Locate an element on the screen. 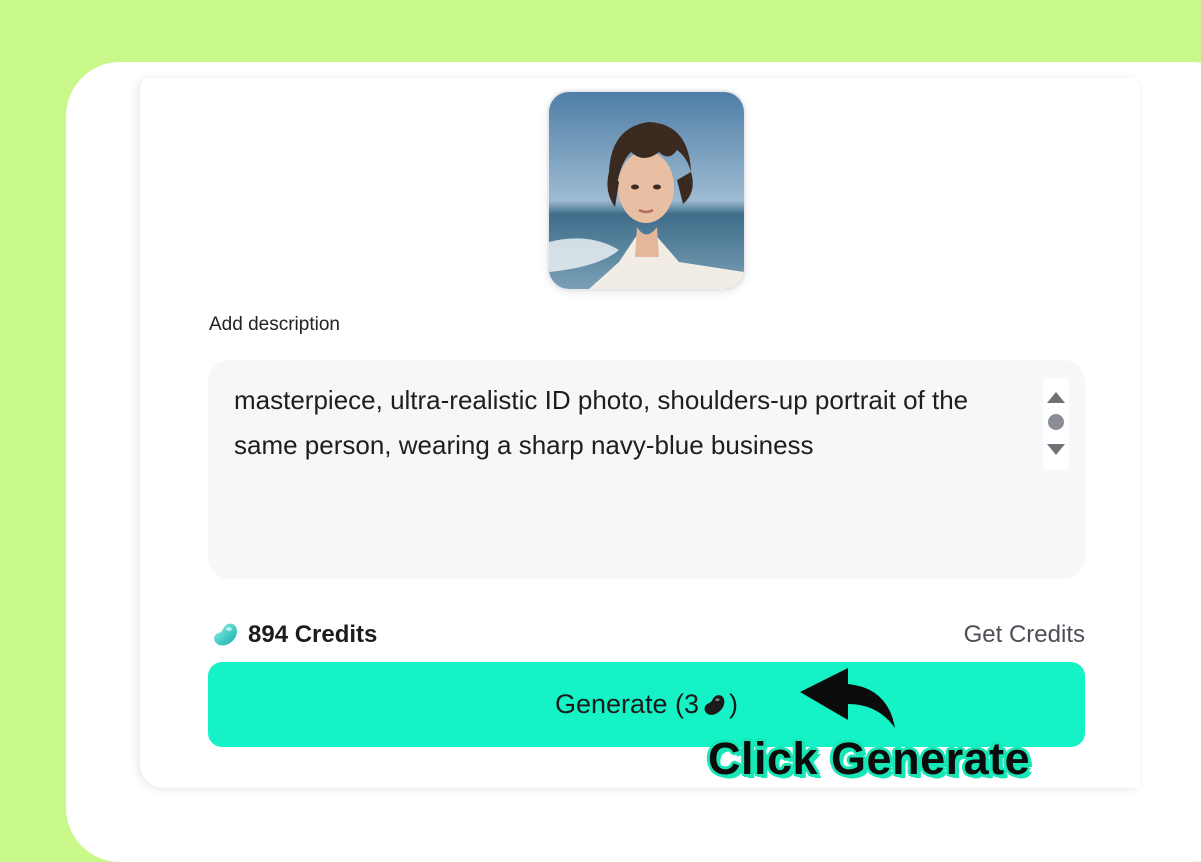 The height and width of the screenshot is (862, 1201). portrait-image is located at coordinates (646, 190).